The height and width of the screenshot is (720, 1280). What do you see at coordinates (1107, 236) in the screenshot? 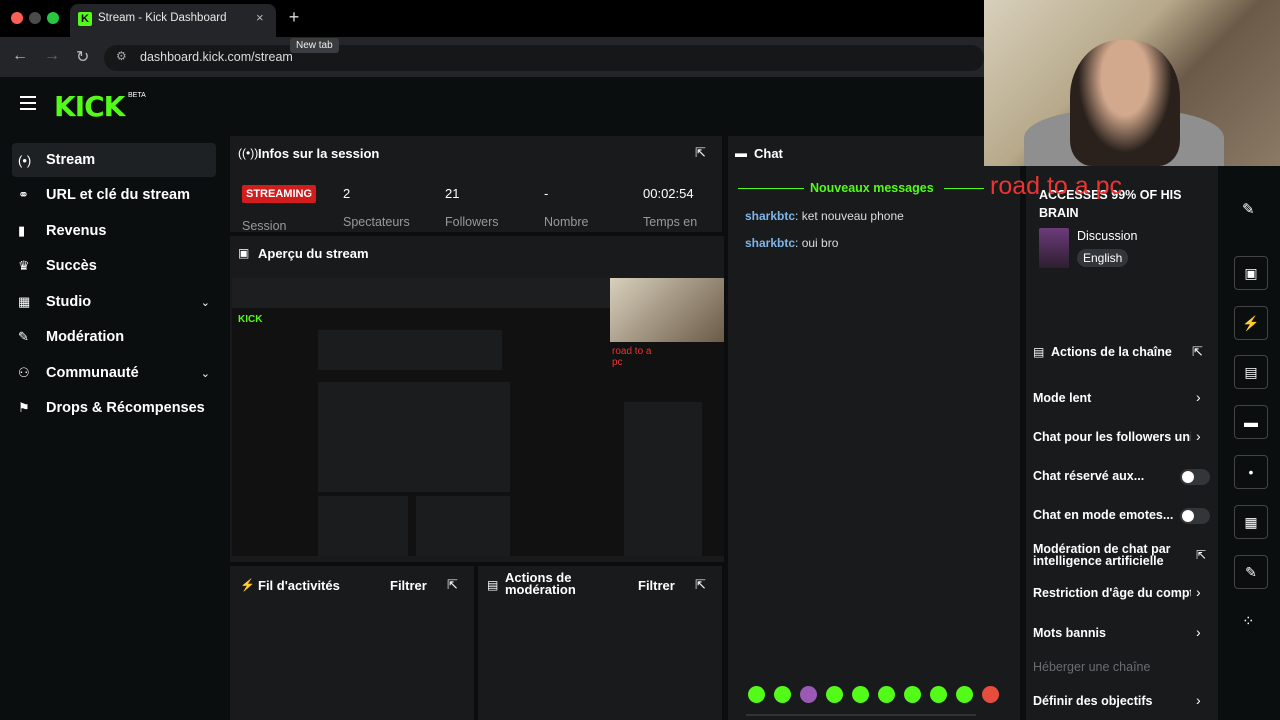
I see `category-name: Discussion` at bounding box center [1107, 236].